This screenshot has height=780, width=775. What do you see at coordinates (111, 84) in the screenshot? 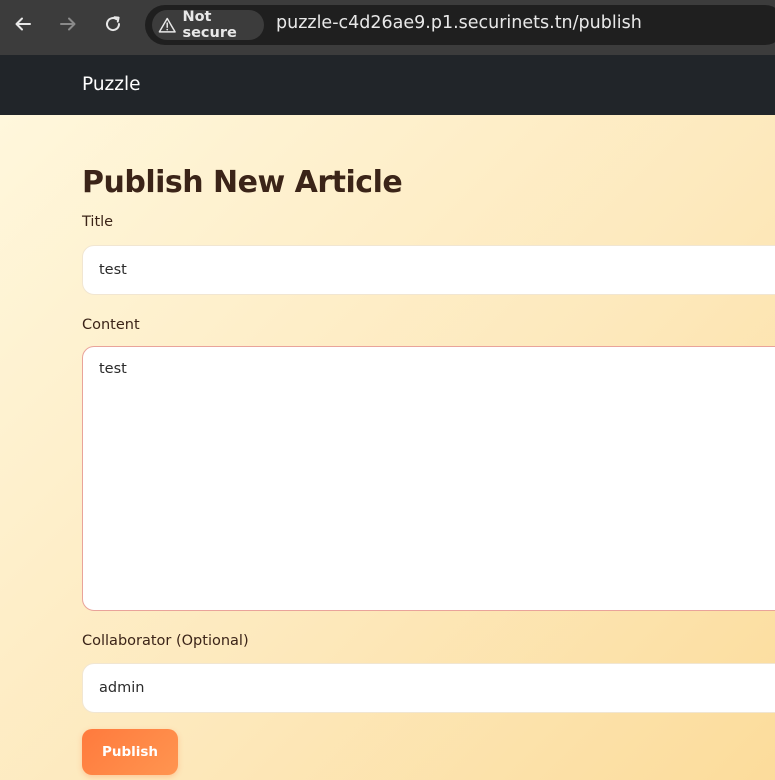
I see `brand-link: Puzzle` at bounding box center [111, 84].